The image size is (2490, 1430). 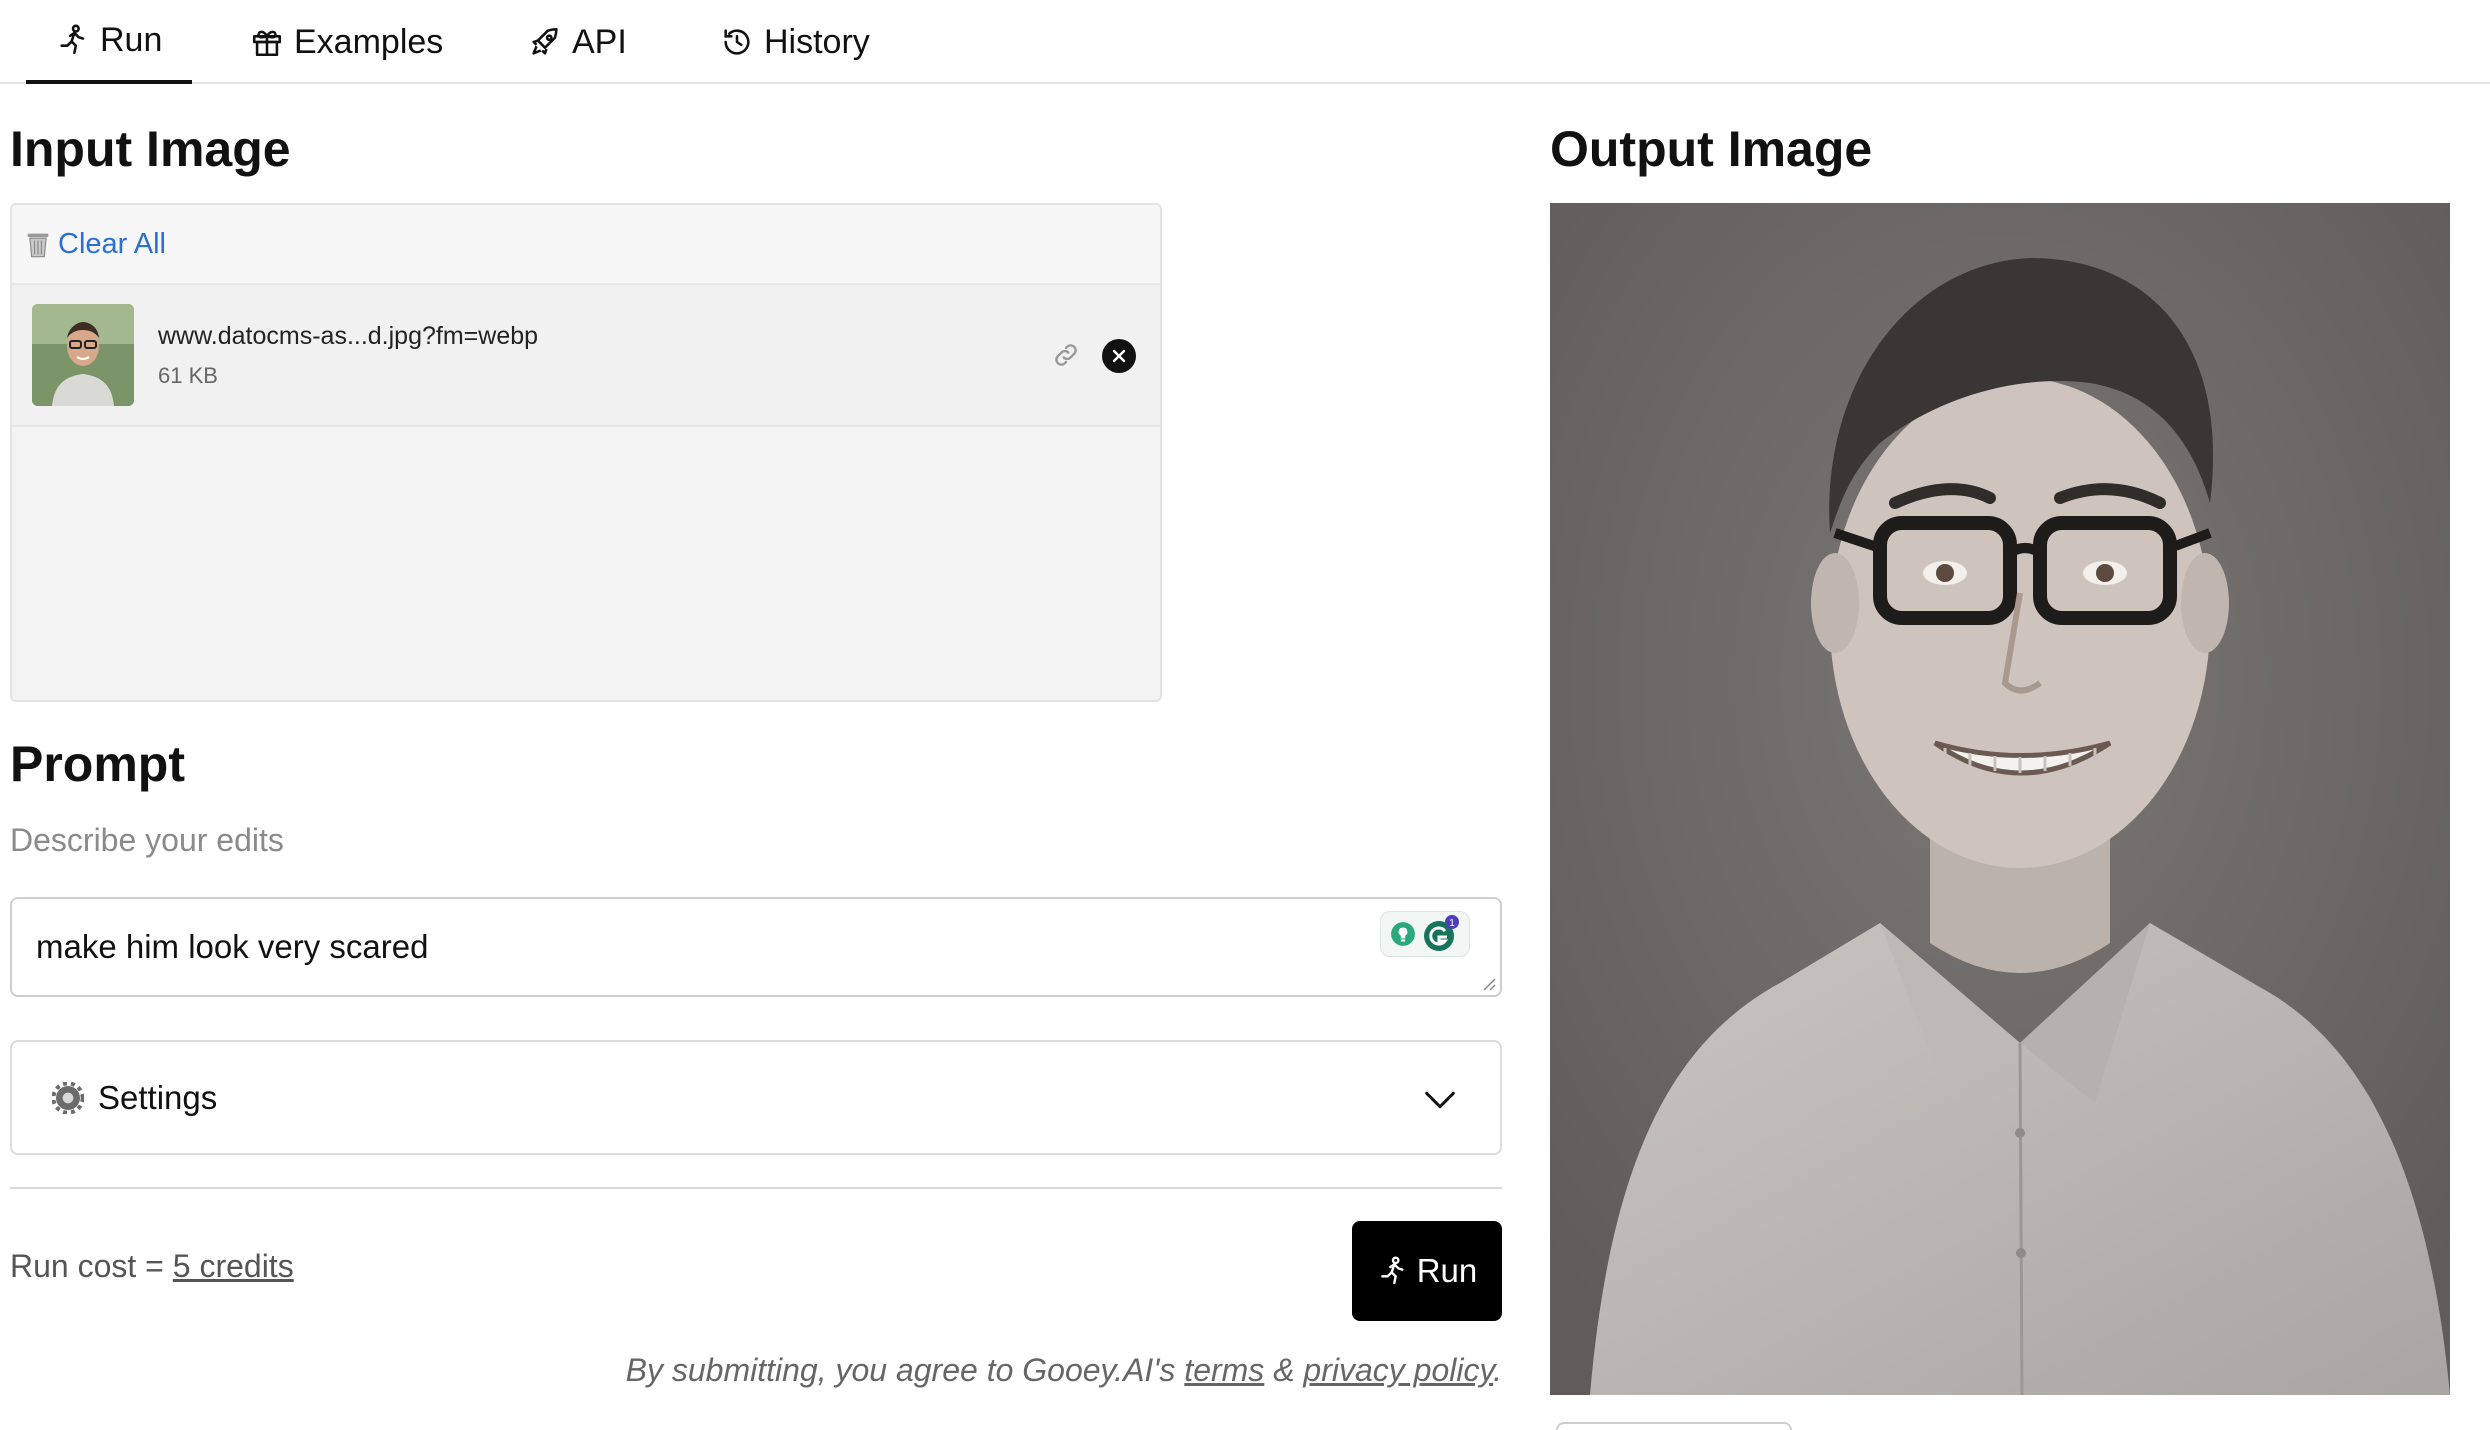 I want to click on gear-icon, so click(x=68, y=1097).